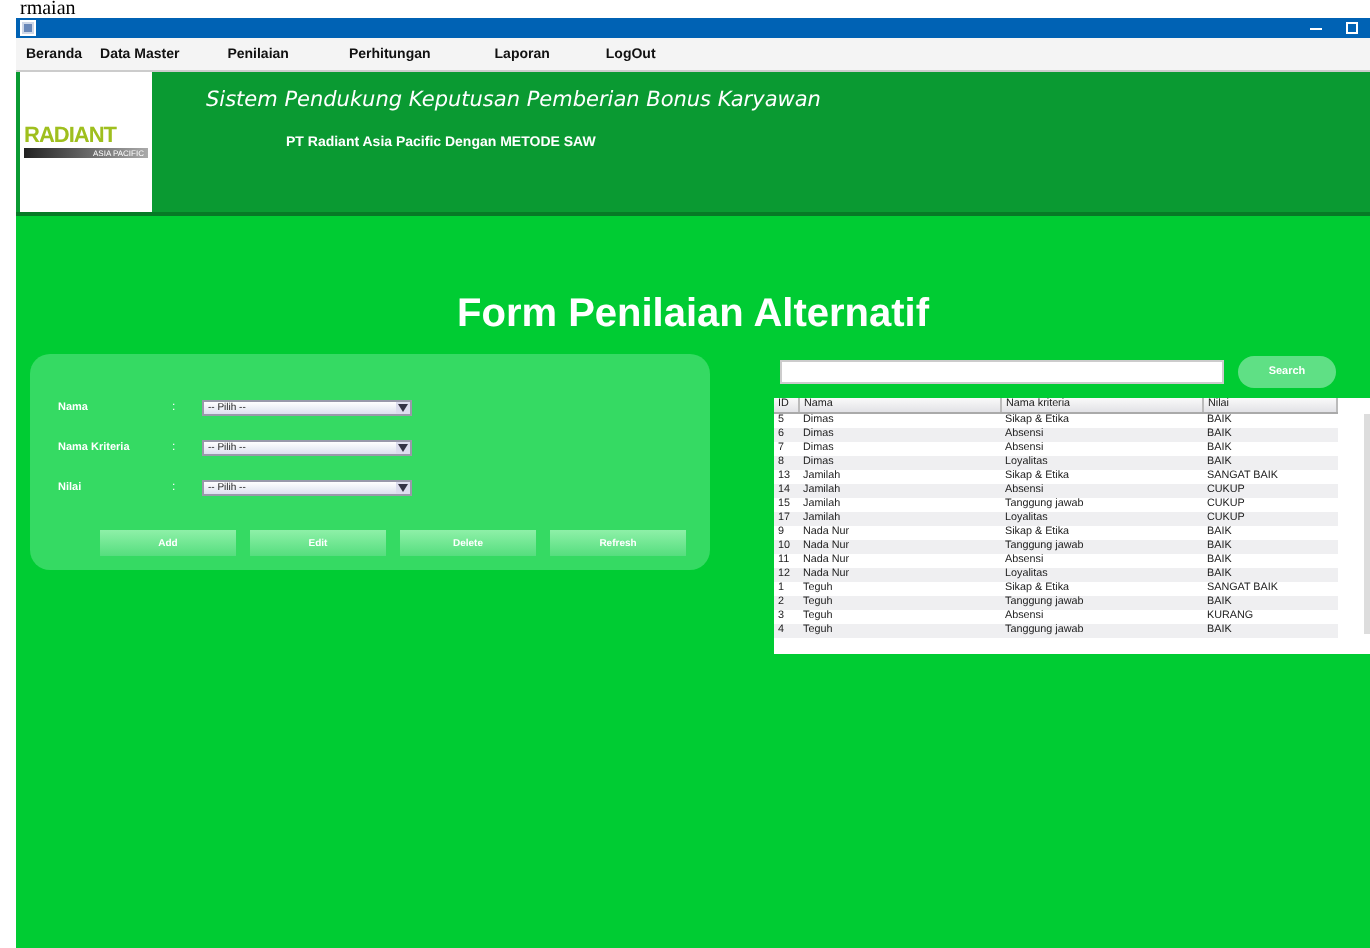  Describe the element at coordinates (1002, 372) in the screenshot. I see `search-field` at that location.